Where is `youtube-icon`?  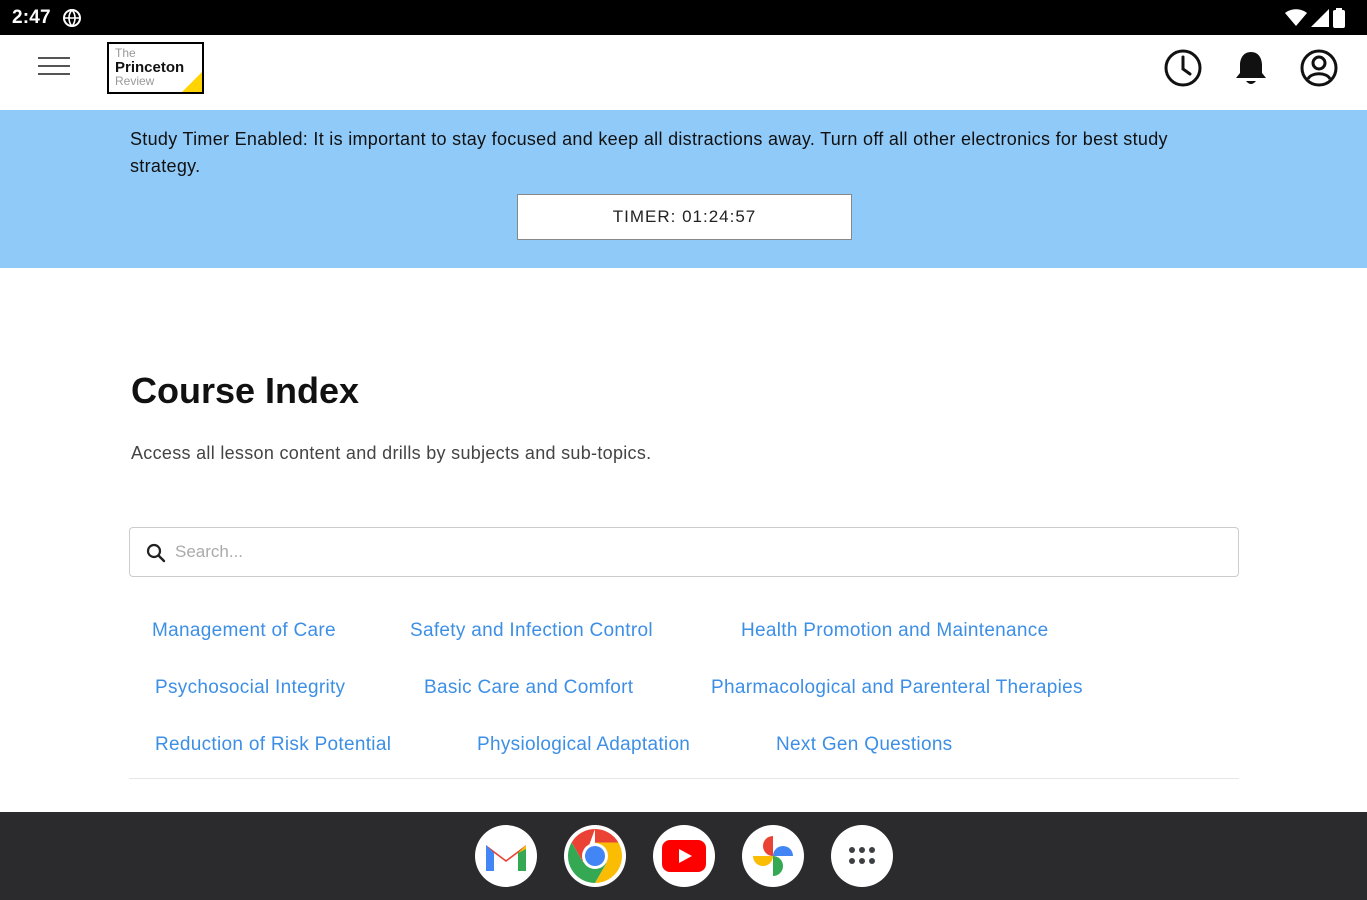 youtube-icon is located at coordinates (684, 856).